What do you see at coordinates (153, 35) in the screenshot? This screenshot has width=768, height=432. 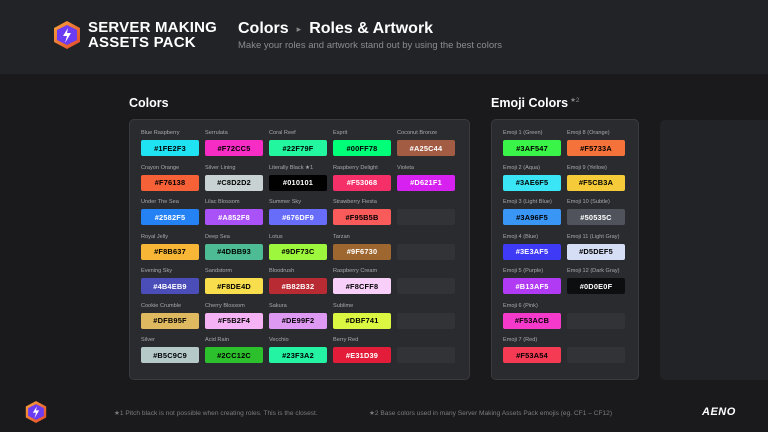 I see `brand-title: SERVER MAKING ASSETS PACK` at bounding box center [153, 35].